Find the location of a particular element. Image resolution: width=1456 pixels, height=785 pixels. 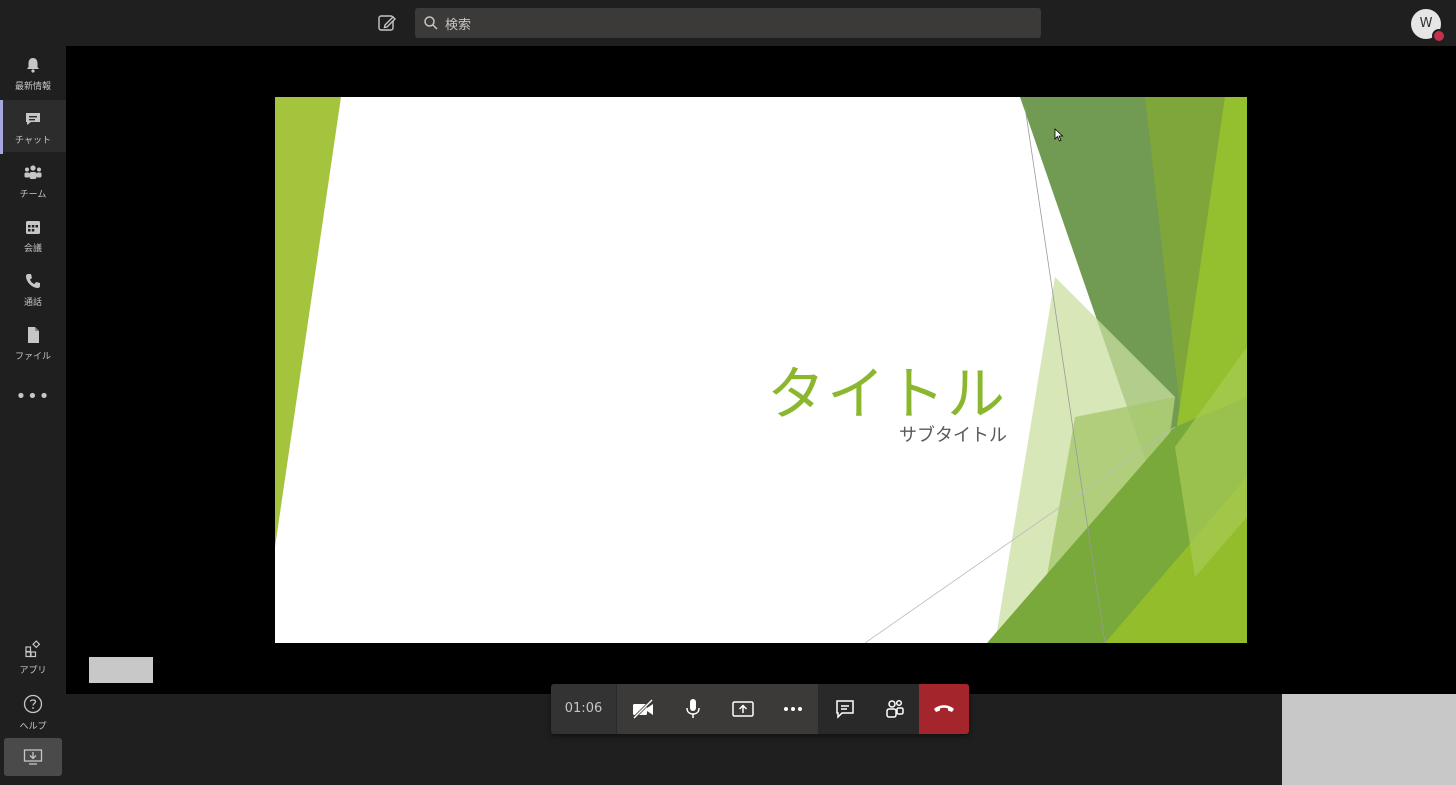

slide-subtitle: サブタイトル is located at coordinates (953, 435).